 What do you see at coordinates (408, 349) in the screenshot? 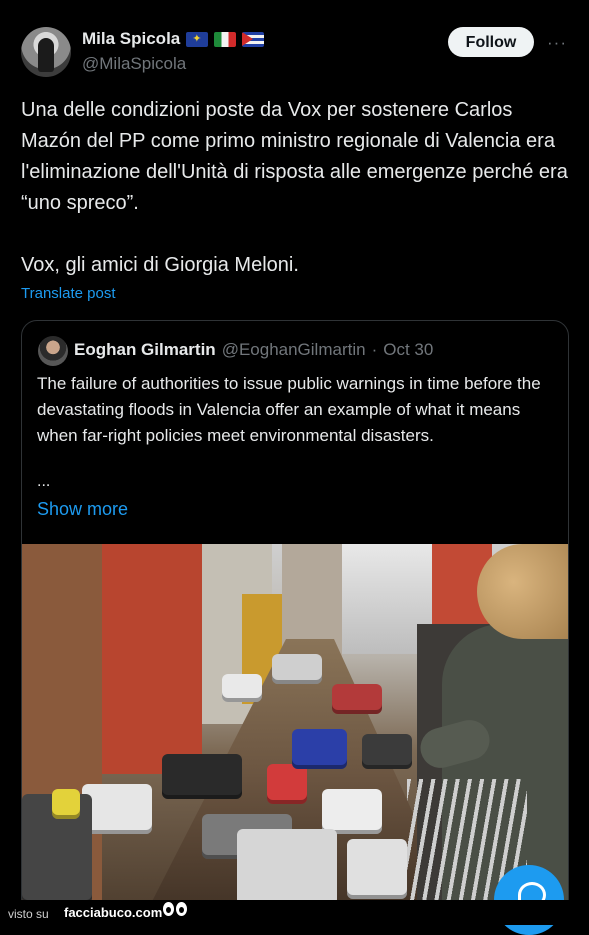
I see `quoted-date: Oct 30` at bounding box center [408, 349].